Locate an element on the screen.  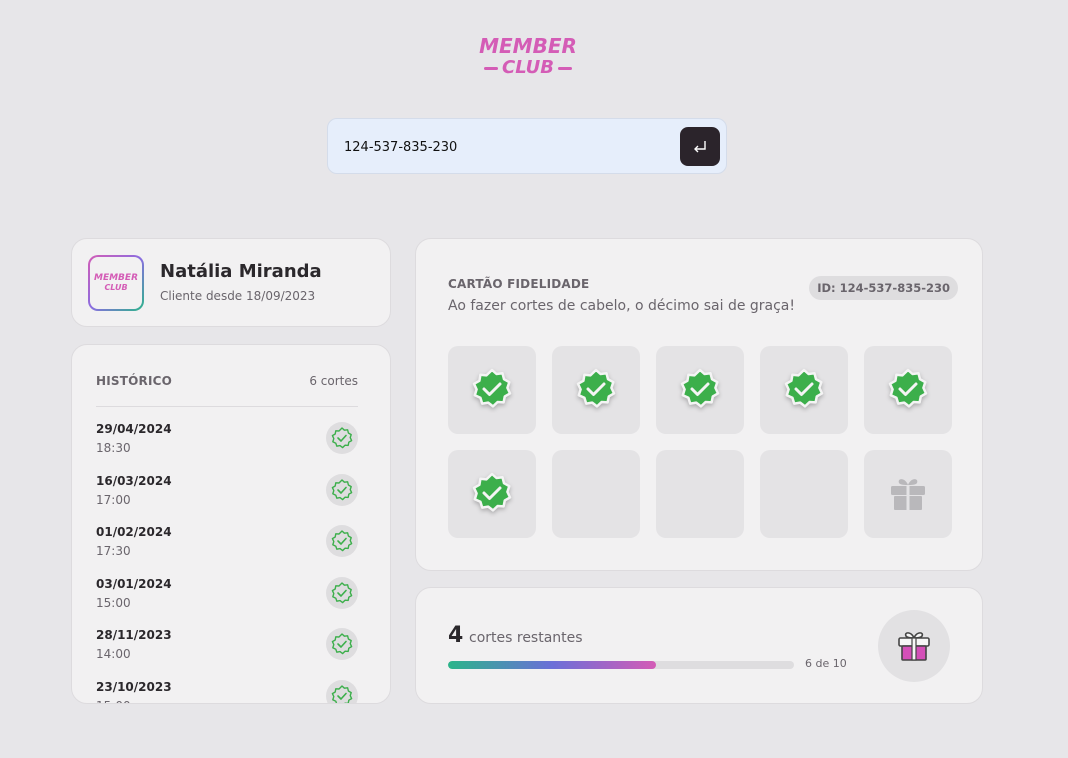
logo-line2: CLUB is located at coordinates (528, 68).